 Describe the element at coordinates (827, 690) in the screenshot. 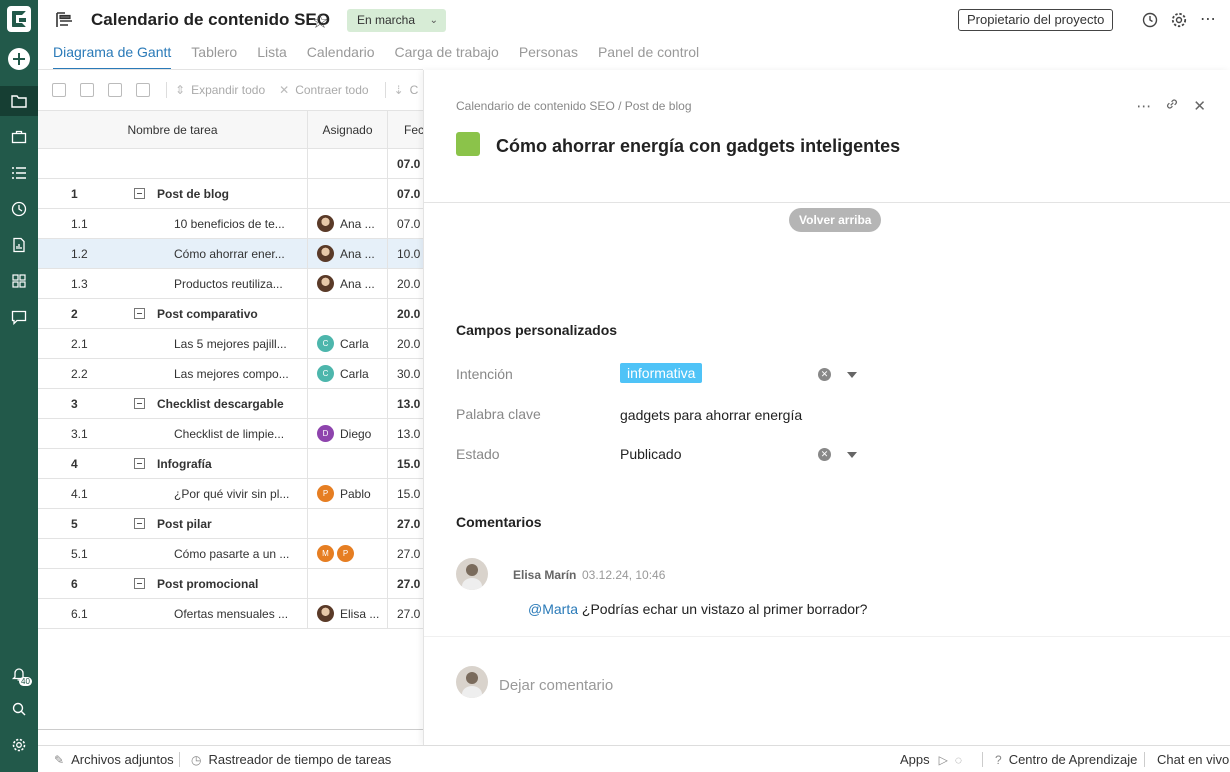

I see `comment-input-area: Dejar comentario` at that location.